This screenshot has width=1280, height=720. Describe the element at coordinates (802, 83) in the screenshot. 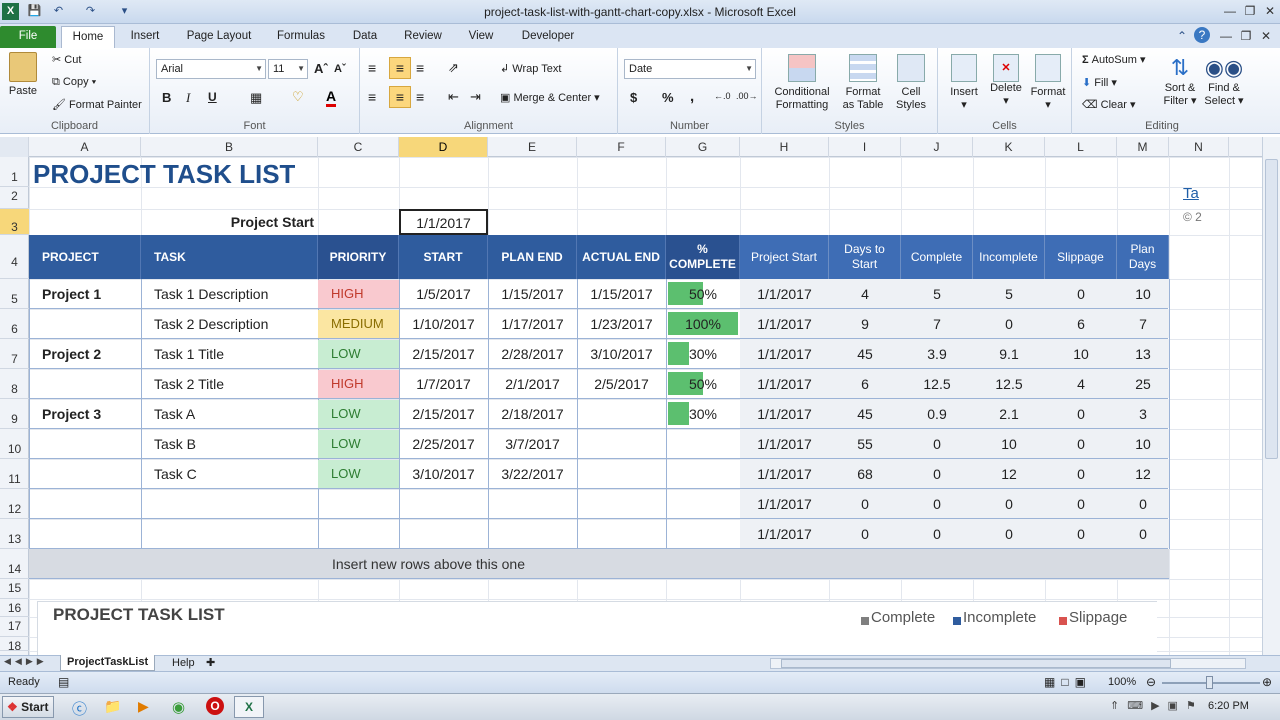

I see `conditional-formatting-button: Conditional Formatting` at that location.